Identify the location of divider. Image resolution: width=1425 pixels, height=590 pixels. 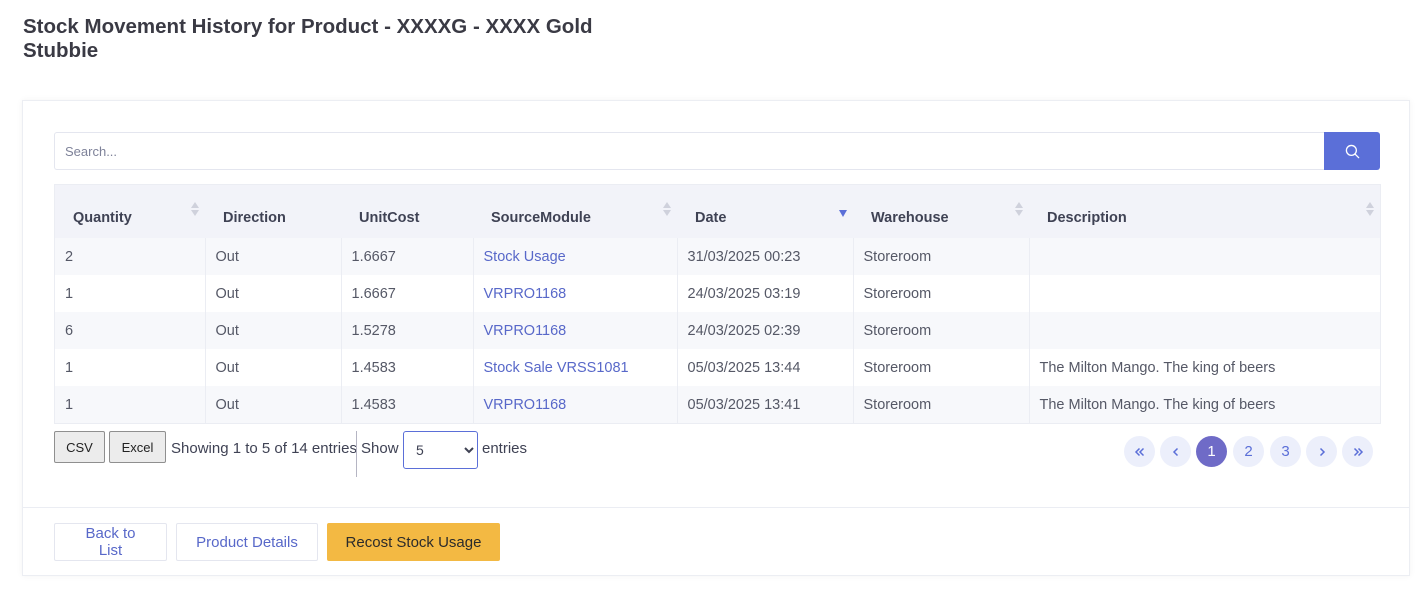
(356, 454).